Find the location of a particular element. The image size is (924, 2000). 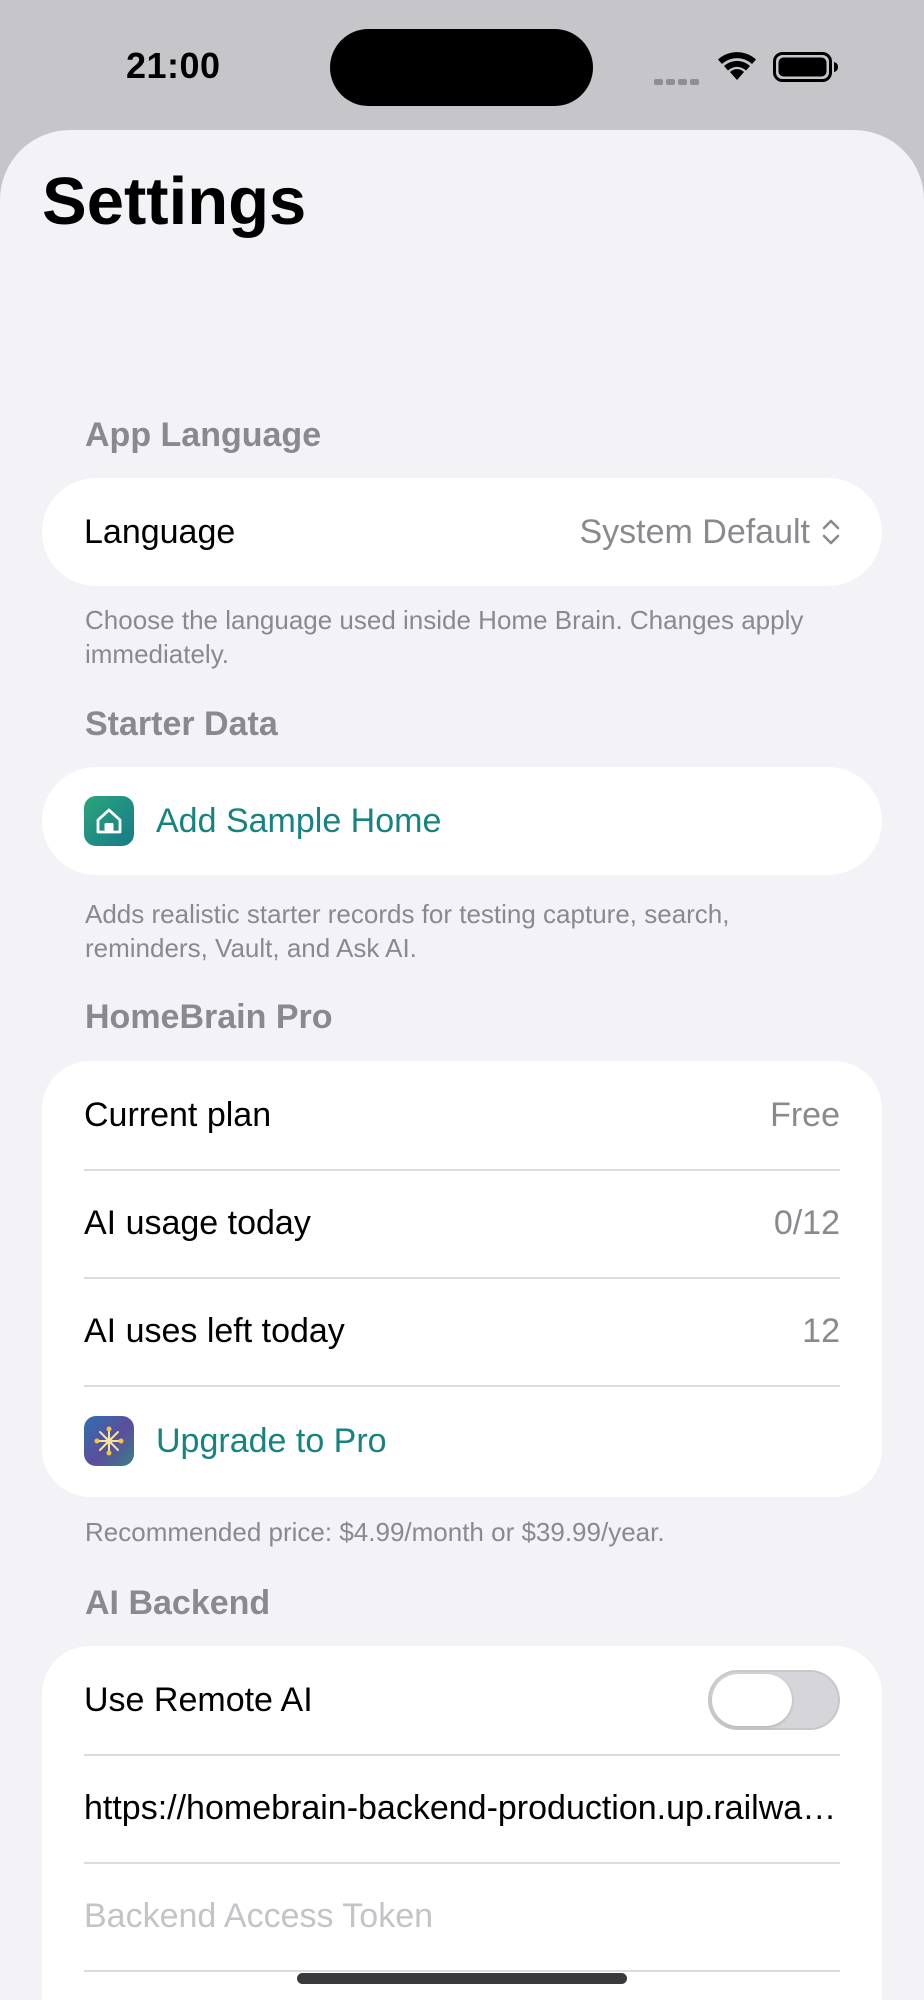

ai-uses-left-row: AI uses left today 12 is located at coordinates (462, 1331).